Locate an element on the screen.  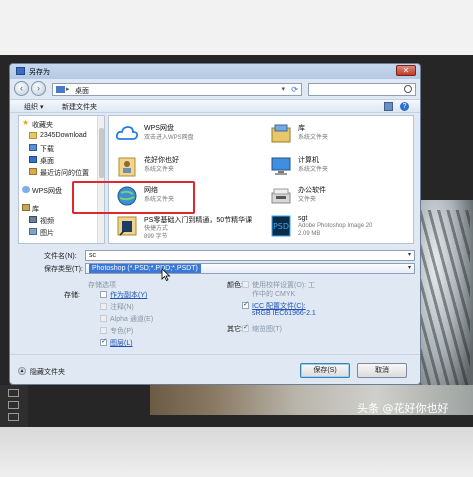
screen-top-bar is located at coordinates (236, 27).